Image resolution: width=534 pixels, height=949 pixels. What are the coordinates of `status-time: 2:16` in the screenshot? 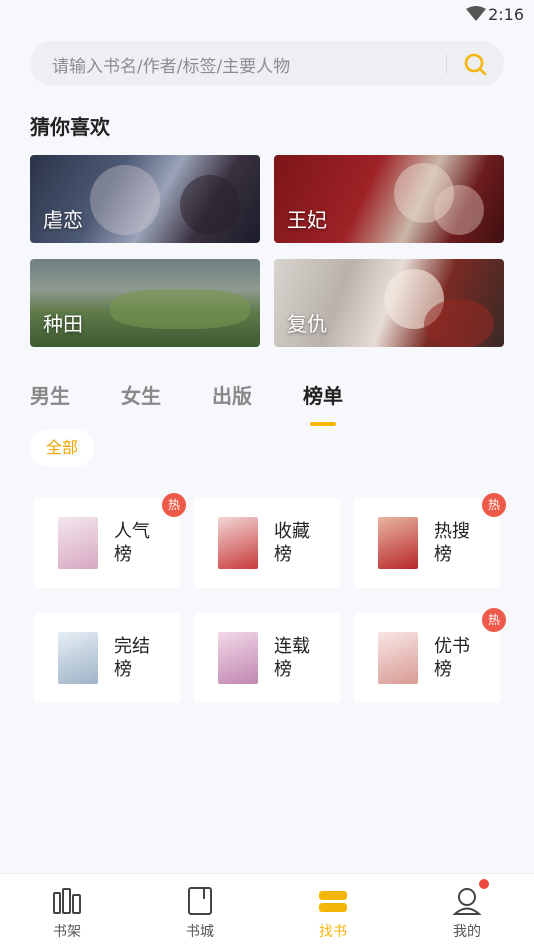 It's located at (506, 14).